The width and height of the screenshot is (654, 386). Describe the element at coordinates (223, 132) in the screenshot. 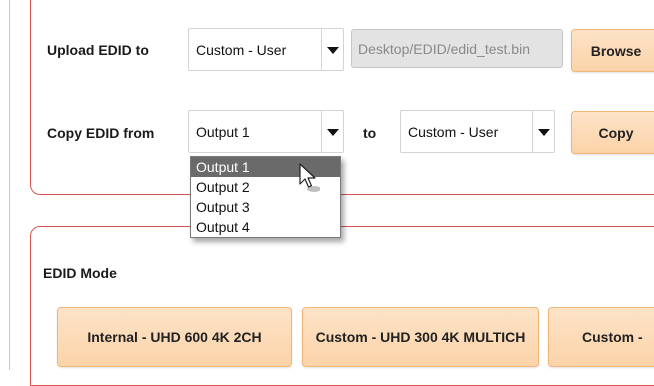

I see `copy-edid-source-value: Output 1` at that location.